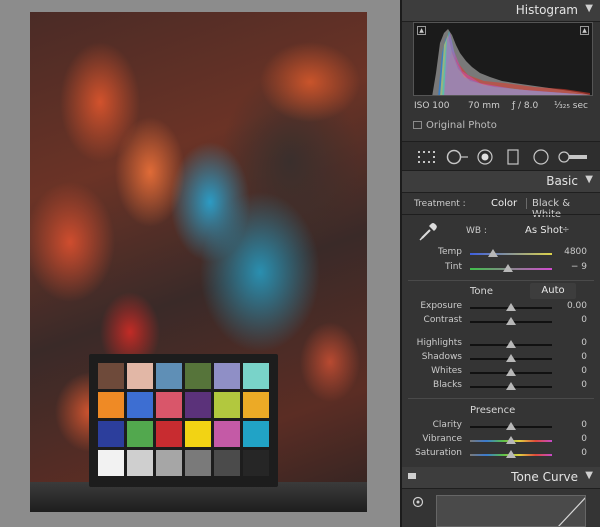  I want to click on tone-curve-line, so click(571, 511).